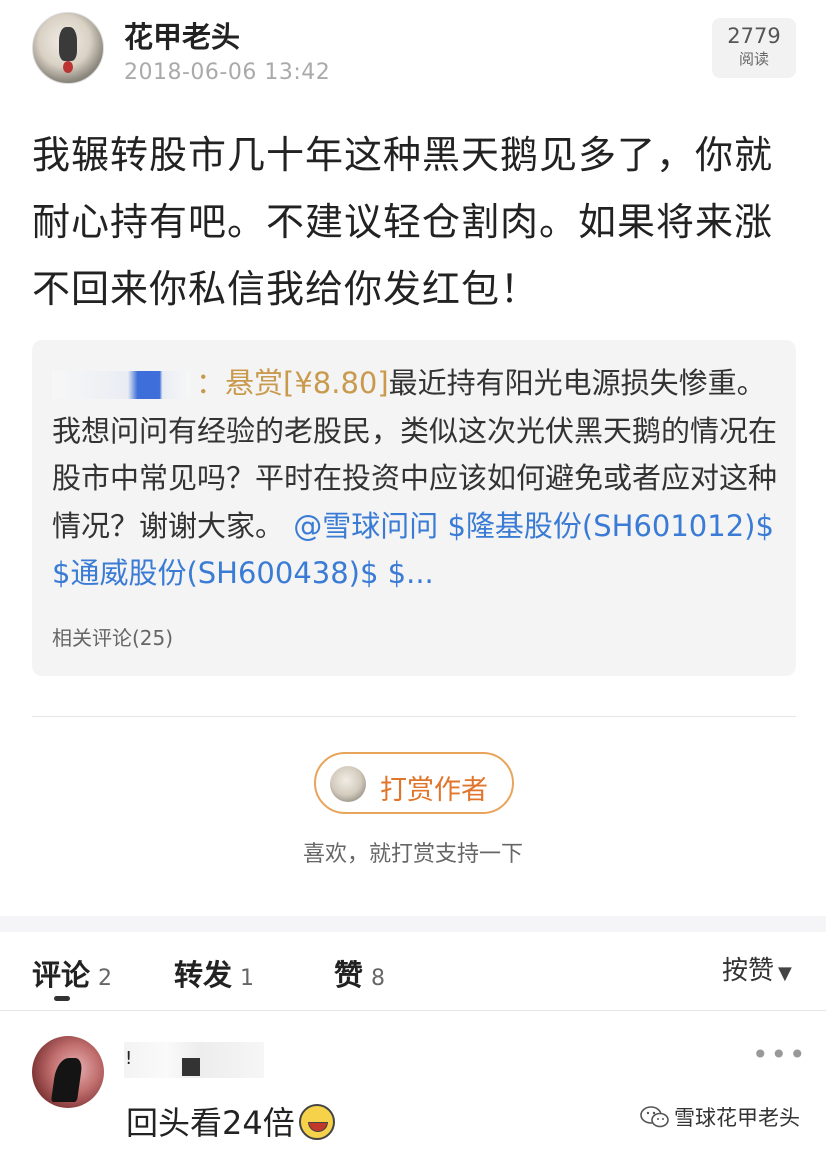 The height and width of the screenshot is (1153, 826). What do you see at coordinates (129, 1058) in the screenshot?
I see `redacted-fragment: ǃ` at bounding box center [129, 1058].